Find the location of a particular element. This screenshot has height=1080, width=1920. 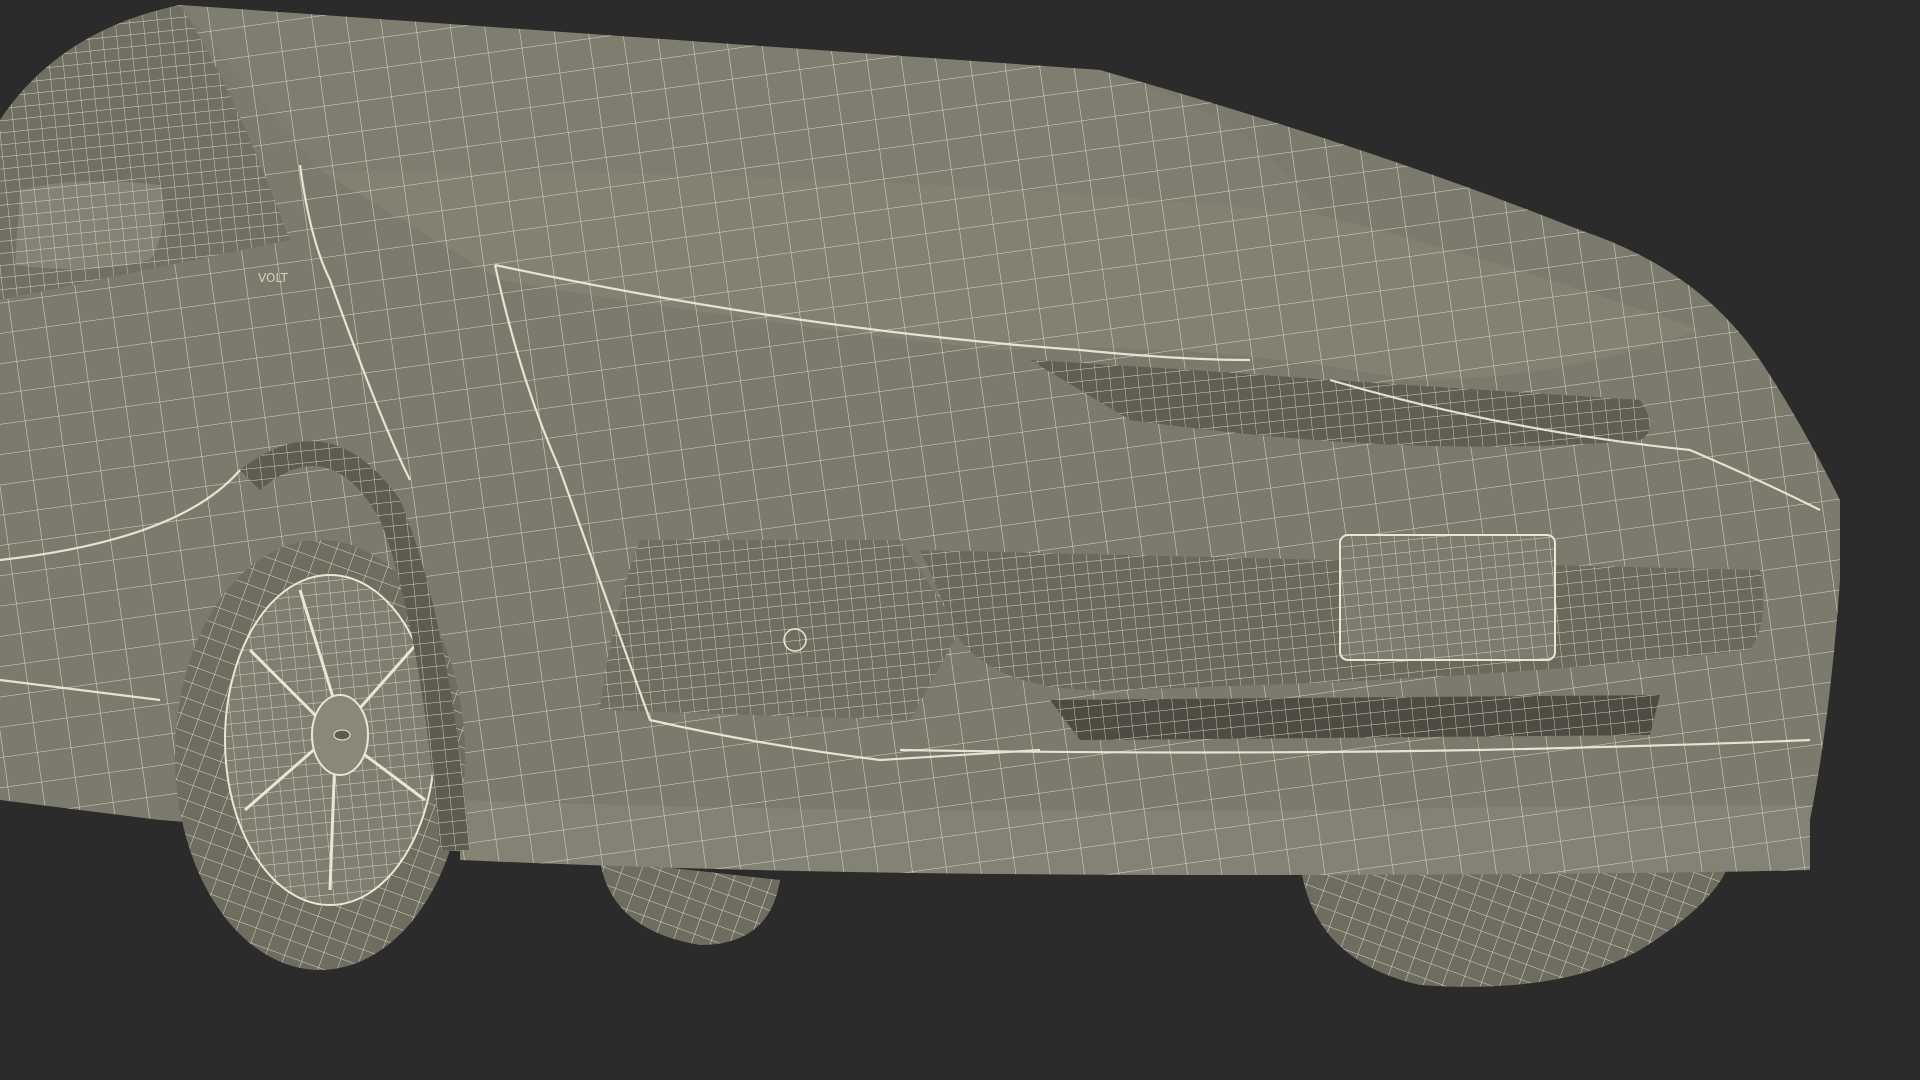

hub-cap-logo is located at coordinates (342, 735).